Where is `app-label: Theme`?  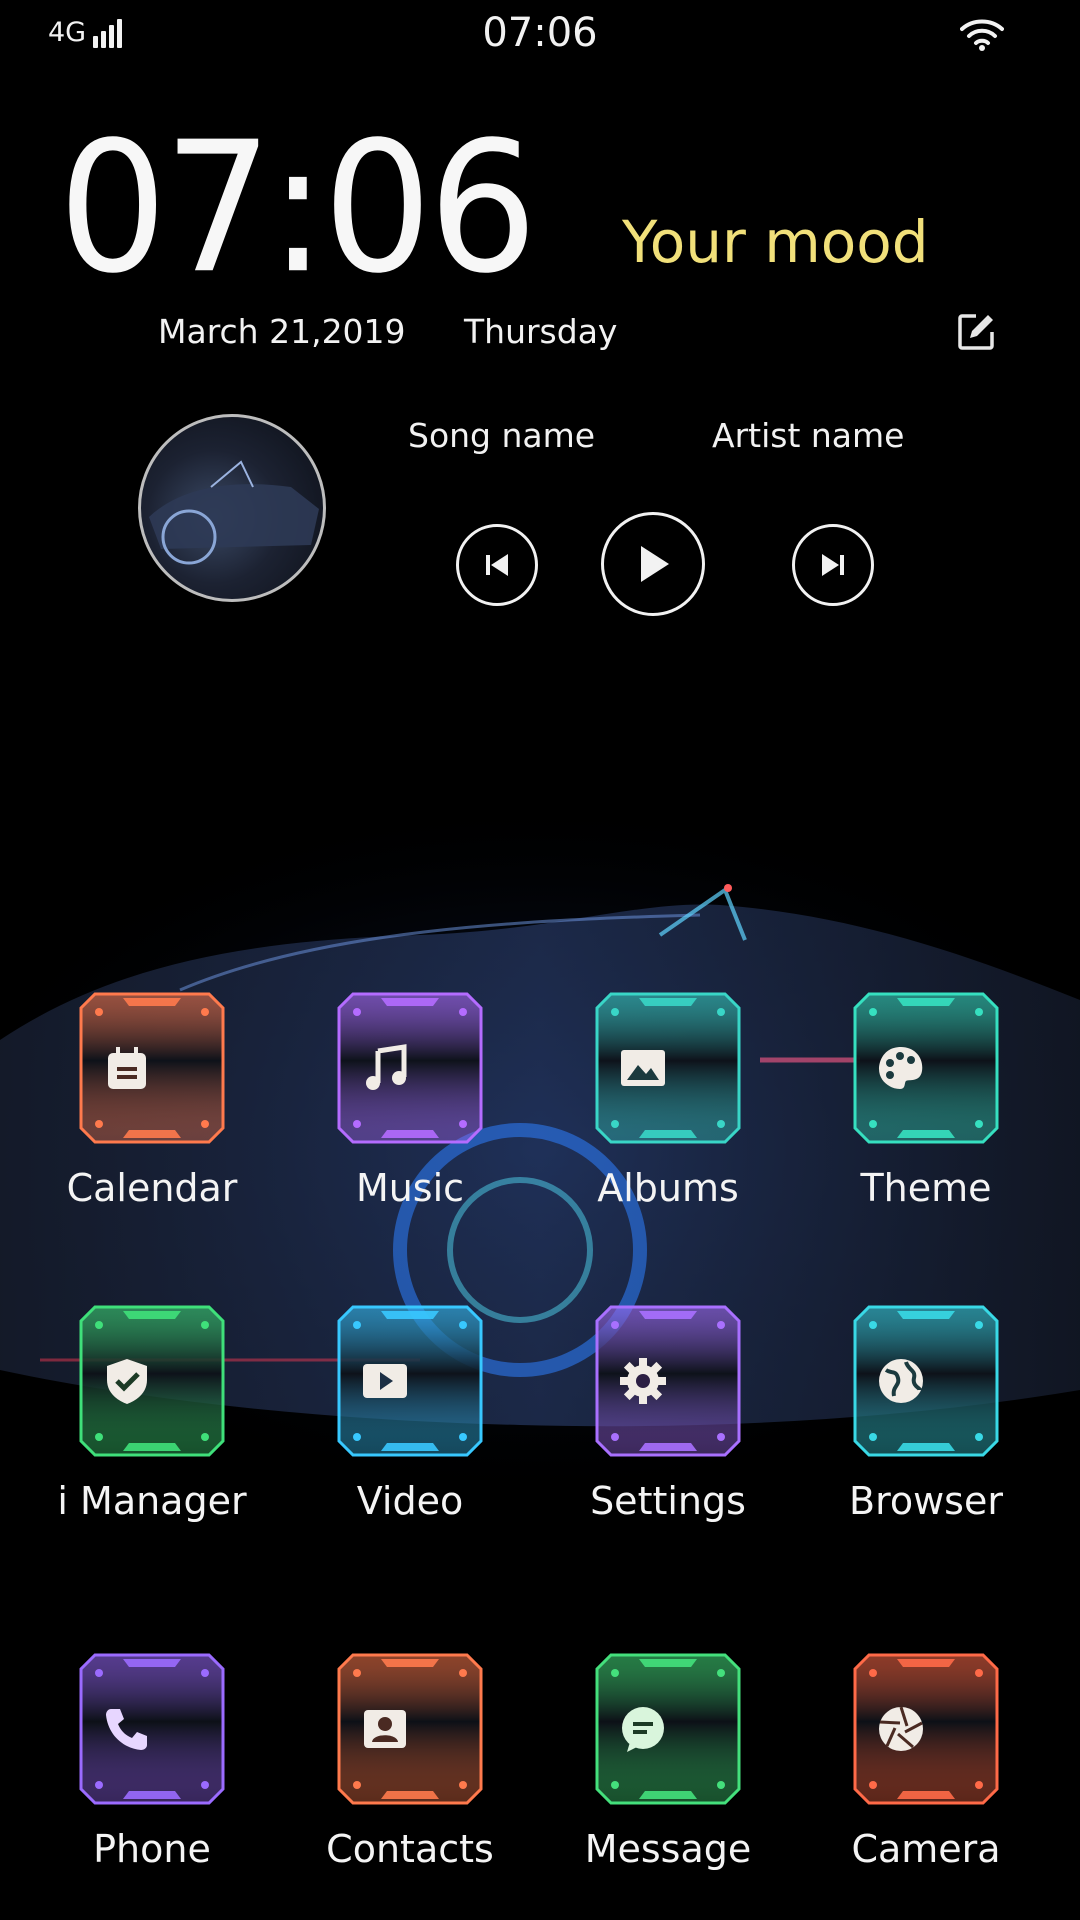 app-label: Theme is located at coordinates (926, 1188).